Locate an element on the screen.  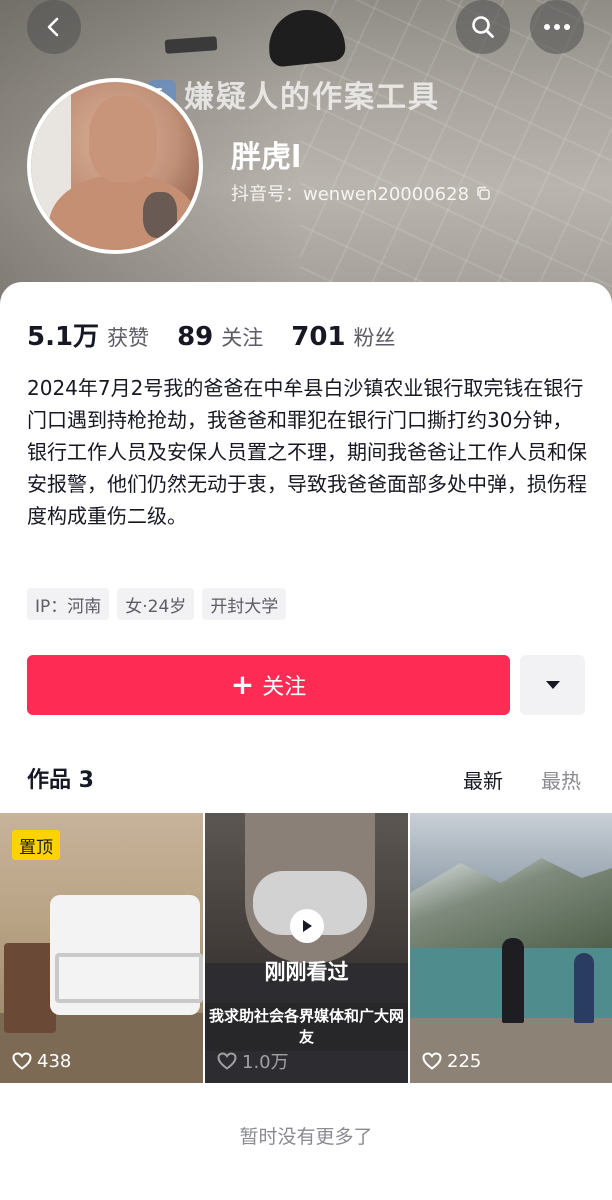
cover-watermark: ↖ 嫌疑人的作案工具 is located at coordinates (294, 94).